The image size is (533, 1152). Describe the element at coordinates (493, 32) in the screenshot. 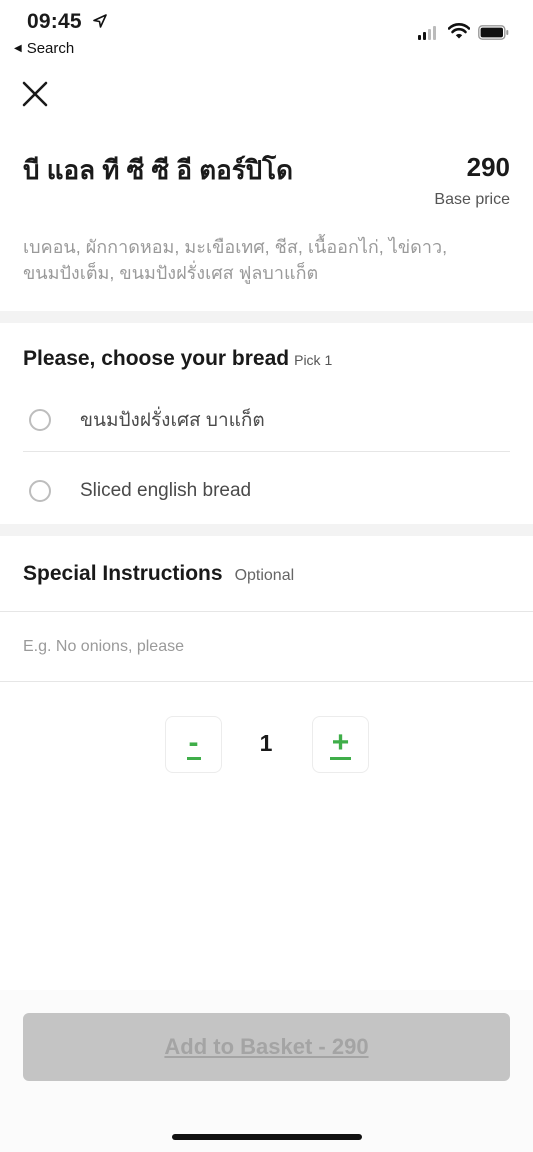

I see `battery-icon` at that location.